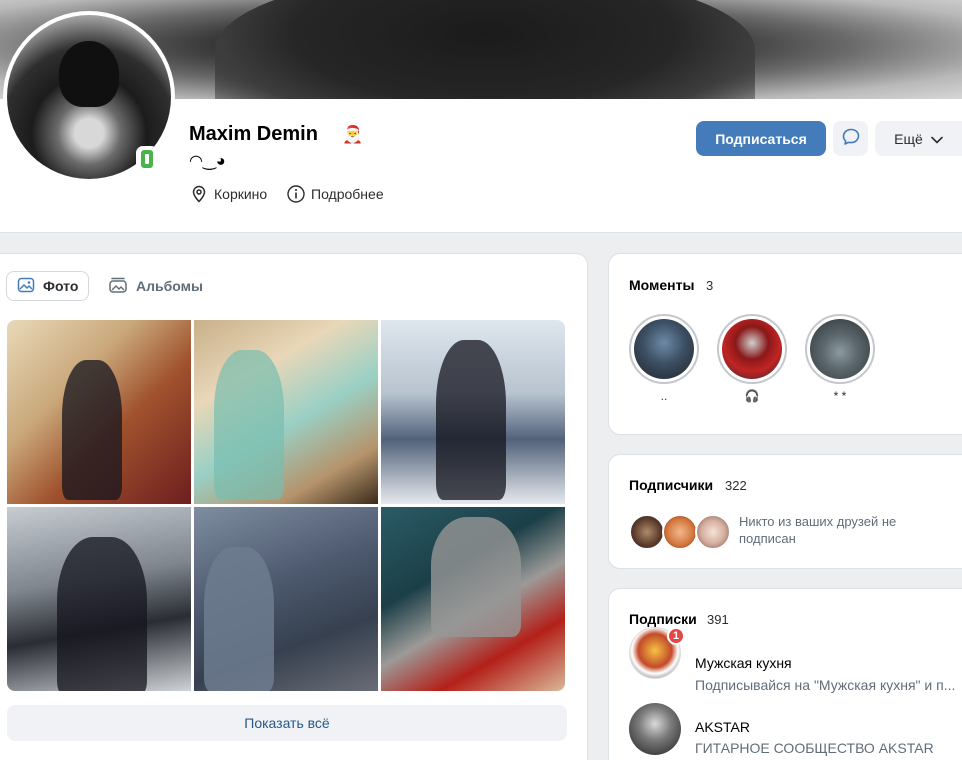 This screenshot has width=962, height=760. I want to click on albums-icon, so click(118, 286).